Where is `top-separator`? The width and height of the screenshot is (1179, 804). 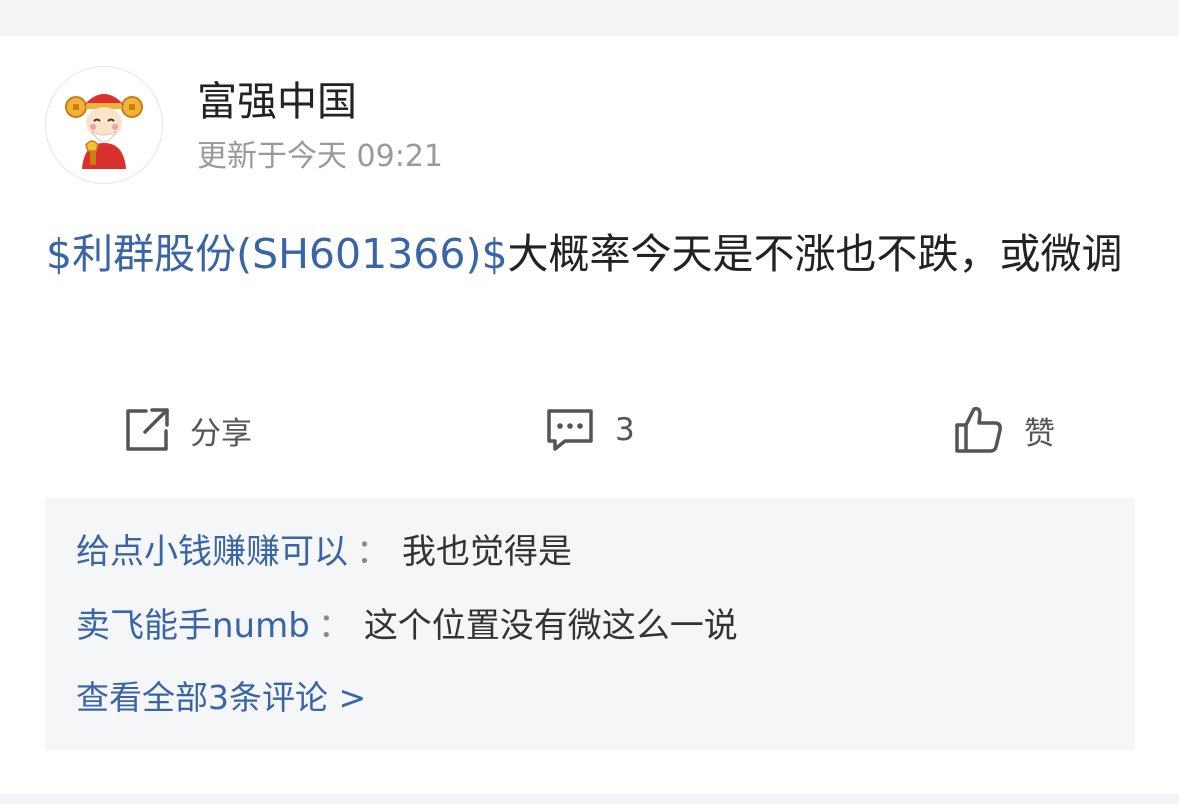
top-separator is located at coordinates (589, 18).